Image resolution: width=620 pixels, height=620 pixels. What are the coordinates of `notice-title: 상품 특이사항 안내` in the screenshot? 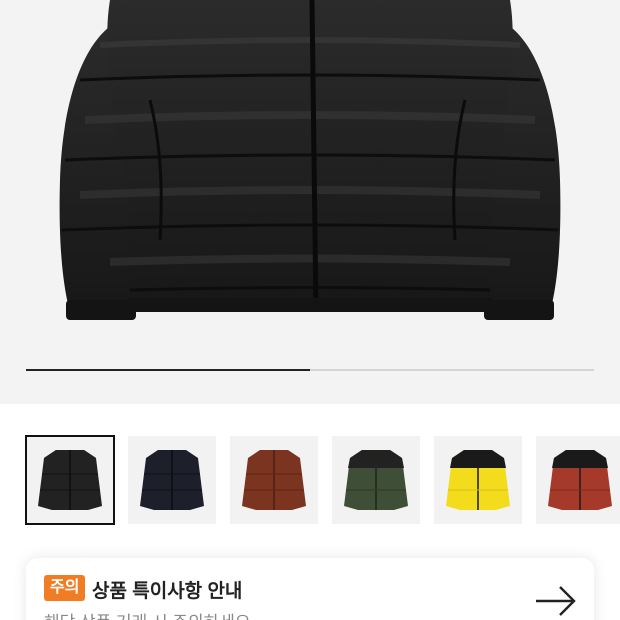 It's located at (167, 591).